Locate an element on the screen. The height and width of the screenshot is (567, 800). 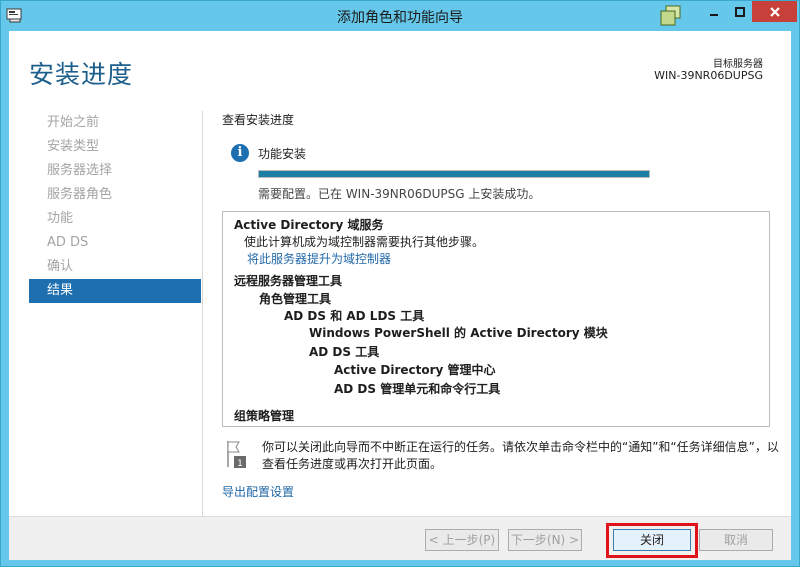
result-item: Windows PowerShell 的 Active Directory 模块 is located at coordinates (458, 333).